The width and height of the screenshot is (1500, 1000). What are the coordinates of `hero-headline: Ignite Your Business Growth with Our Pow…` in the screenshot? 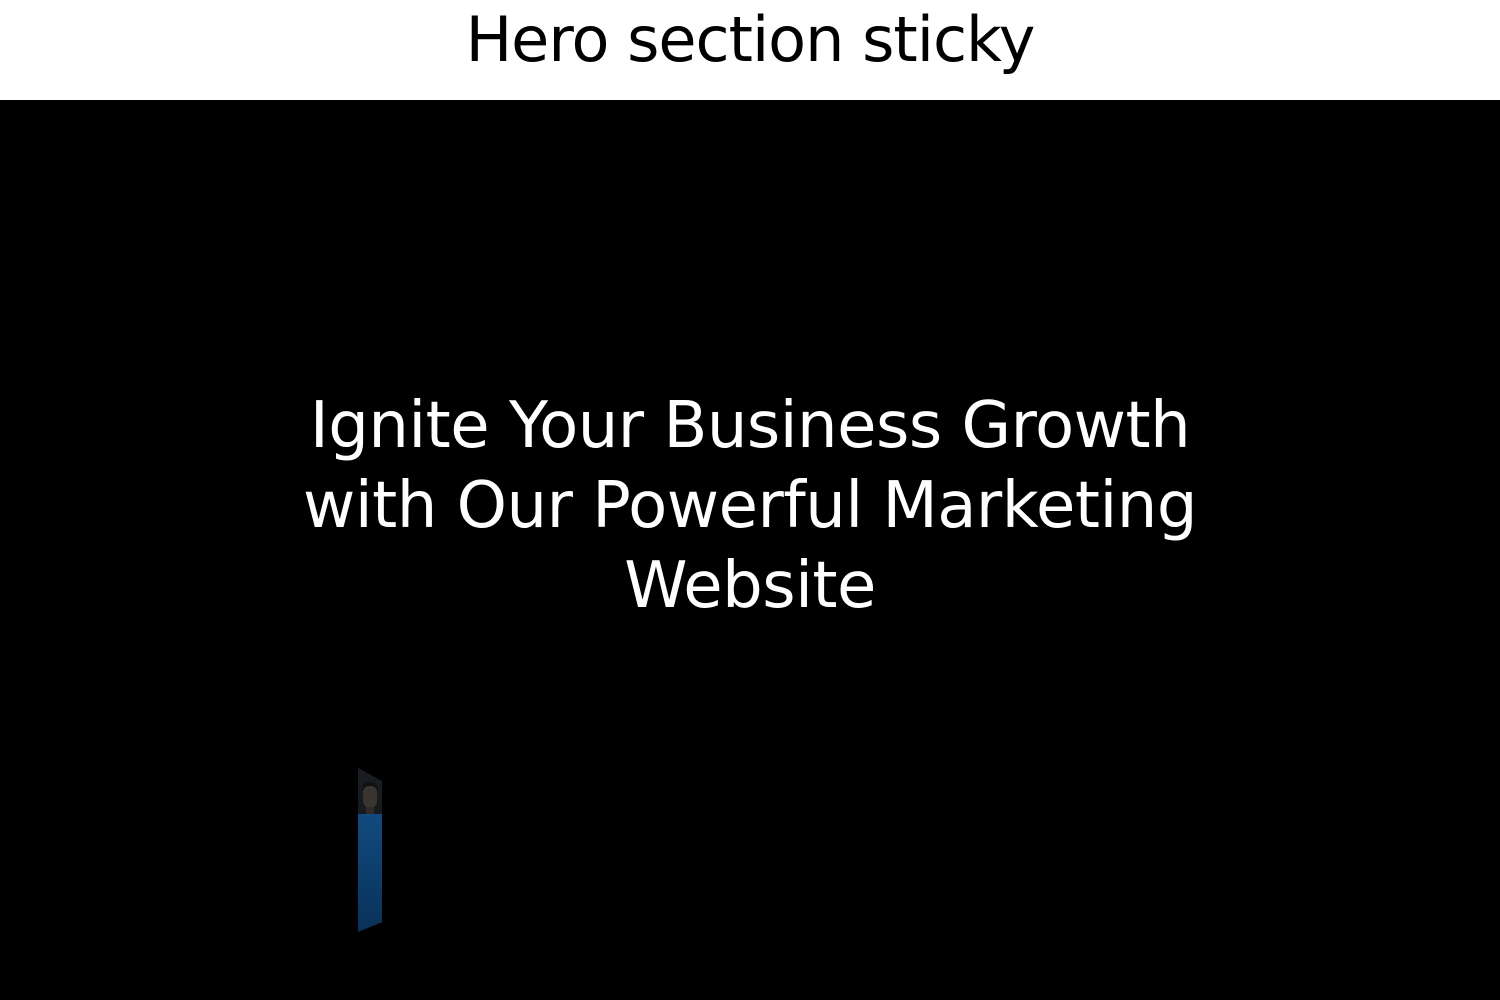 It's located at (750, 506).